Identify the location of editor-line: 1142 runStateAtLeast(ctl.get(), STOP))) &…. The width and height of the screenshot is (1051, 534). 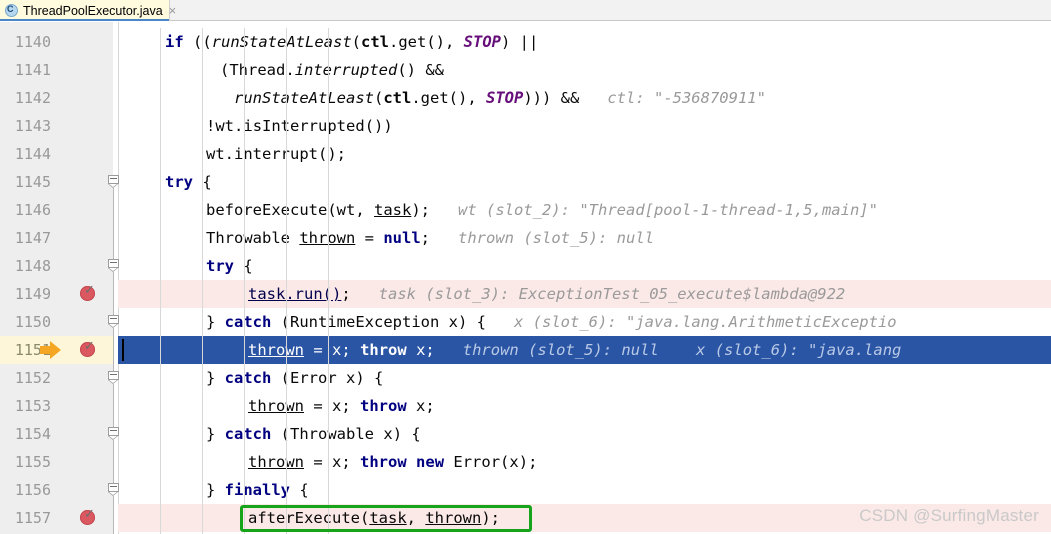
(525, 98).